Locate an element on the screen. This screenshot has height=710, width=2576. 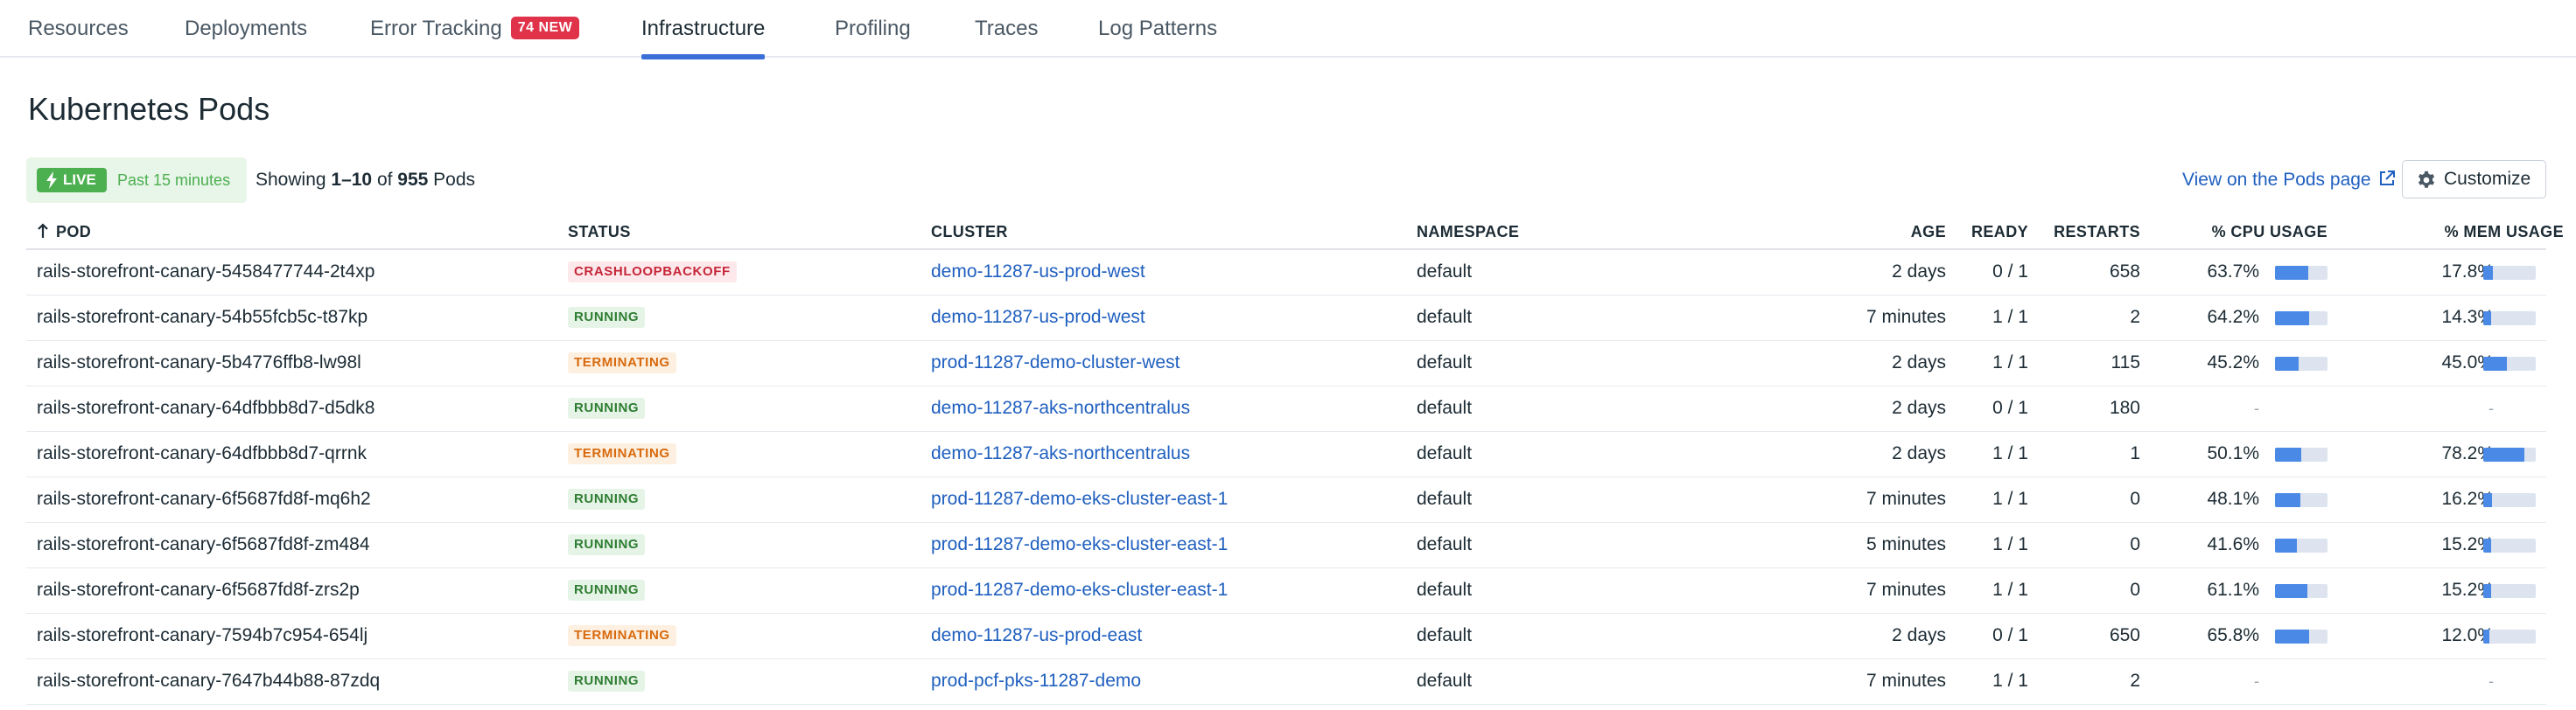
new-count-badge: 74 NEW is located at coordinates (545, 27).